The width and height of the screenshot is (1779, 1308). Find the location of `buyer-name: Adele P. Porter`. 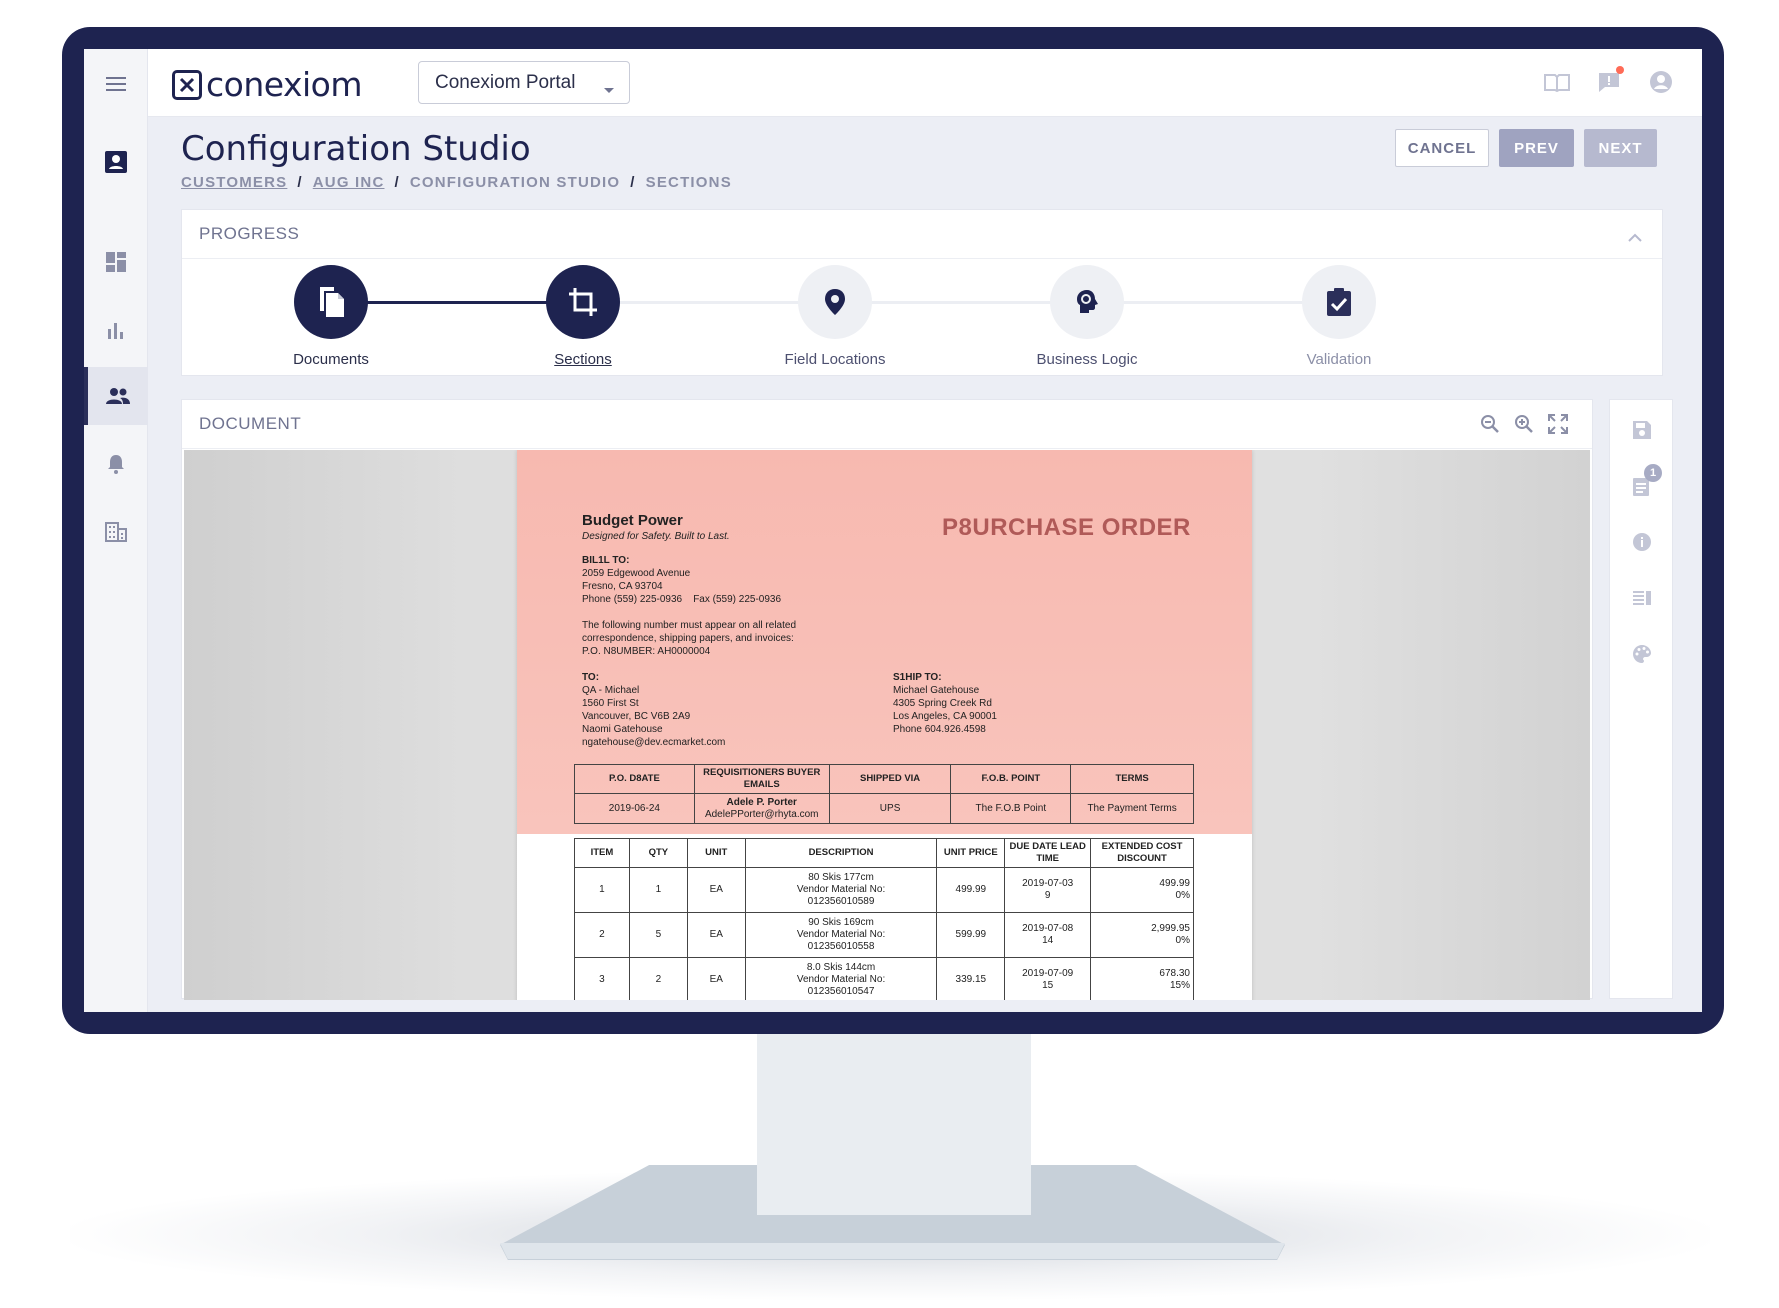

buyer-name: Adele P. Porter is located at coordinates (761, 802).